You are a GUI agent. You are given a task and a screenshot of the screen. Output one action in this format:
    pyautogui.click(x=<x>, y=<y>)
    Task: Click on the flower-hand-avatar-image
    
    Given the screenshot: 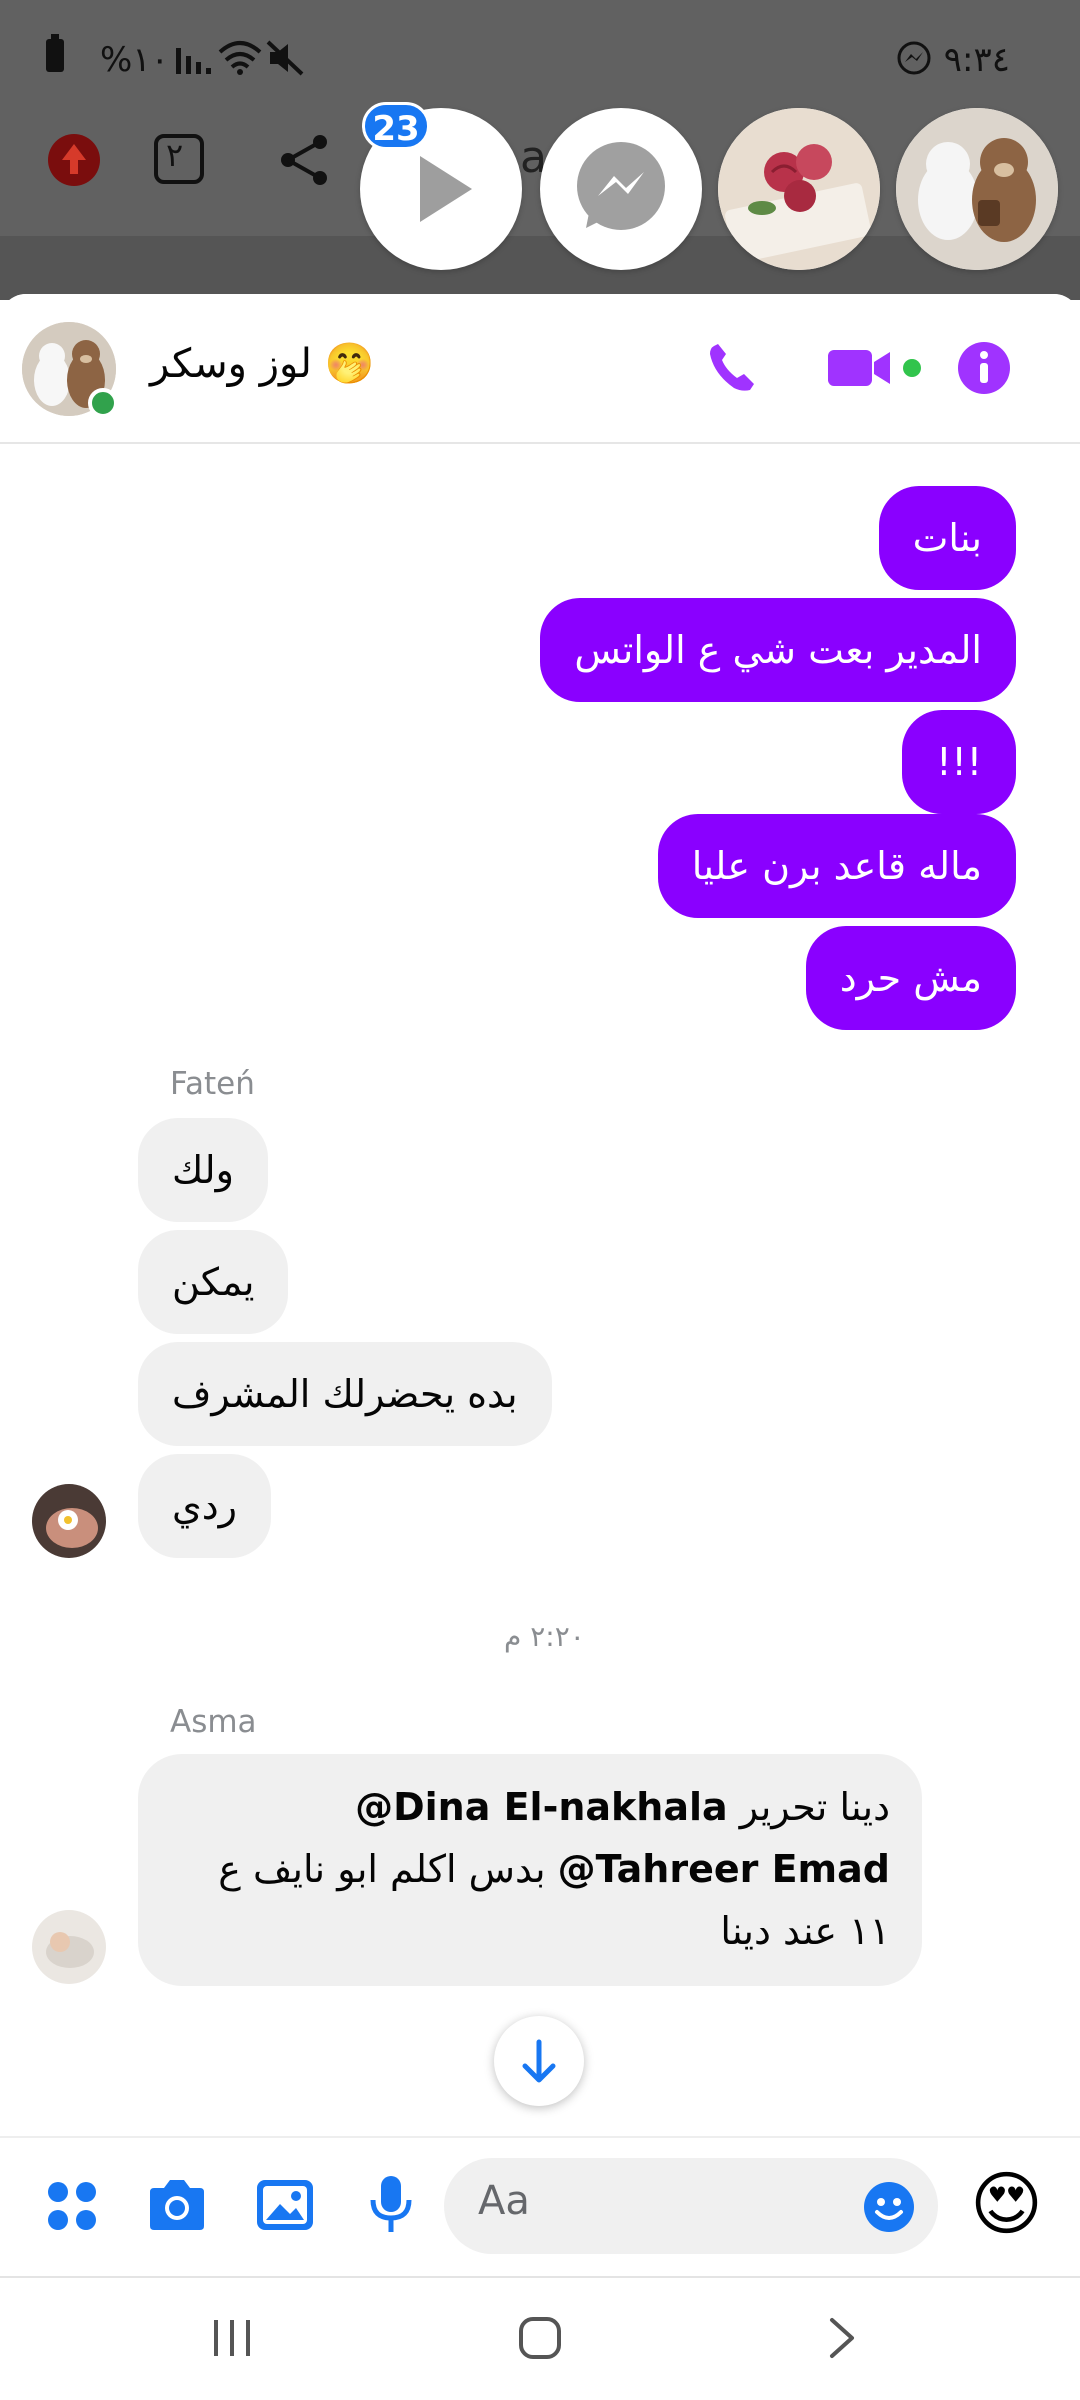 What is the action you would take?
    pyautogui.click(x=69, y=1521)
    